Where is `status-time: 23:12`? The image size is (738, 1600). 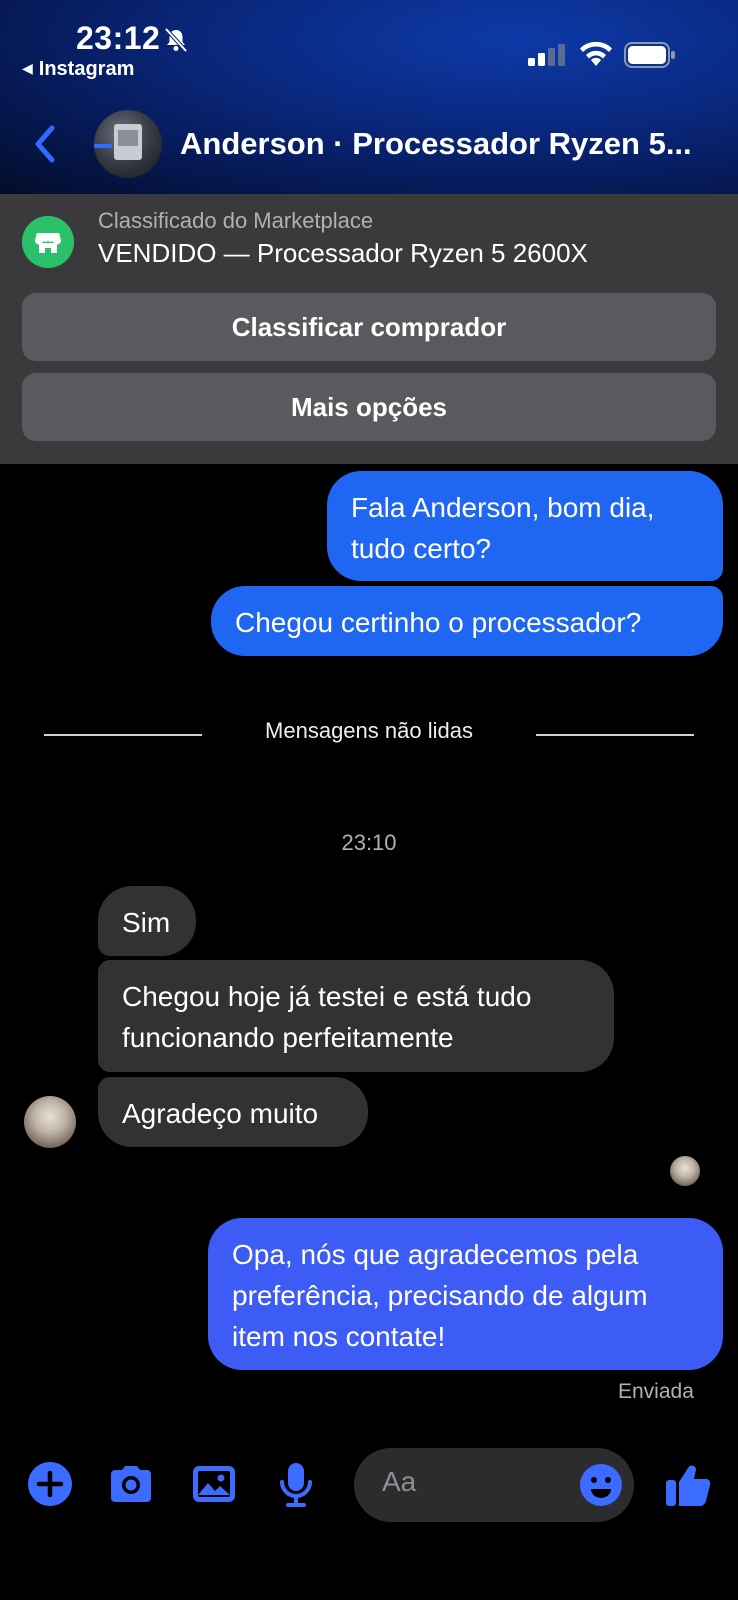
status-time: 23:12 is located at coordinates (118, 38).